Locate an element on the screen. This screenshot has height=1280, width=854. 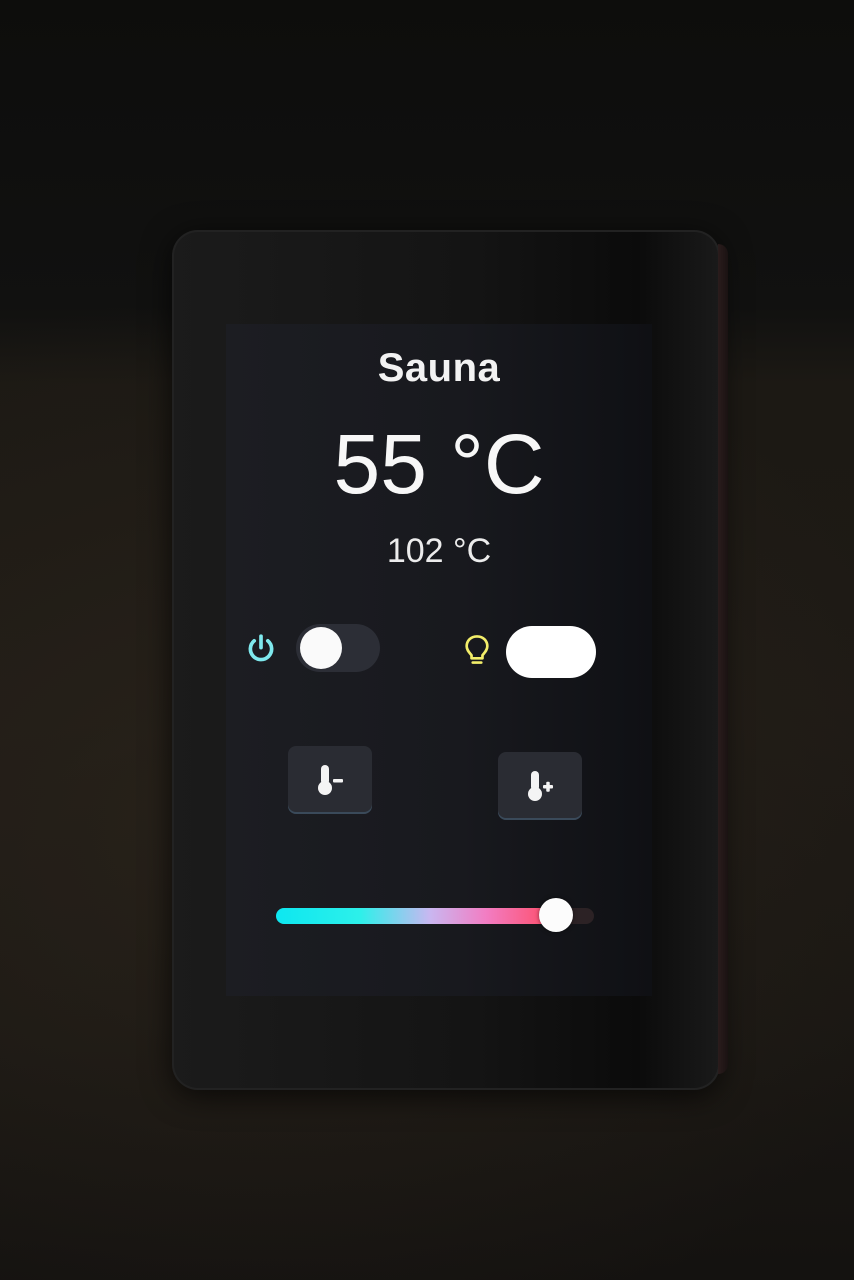
thermometer-minus-icon is located at coordinates (330, 780).